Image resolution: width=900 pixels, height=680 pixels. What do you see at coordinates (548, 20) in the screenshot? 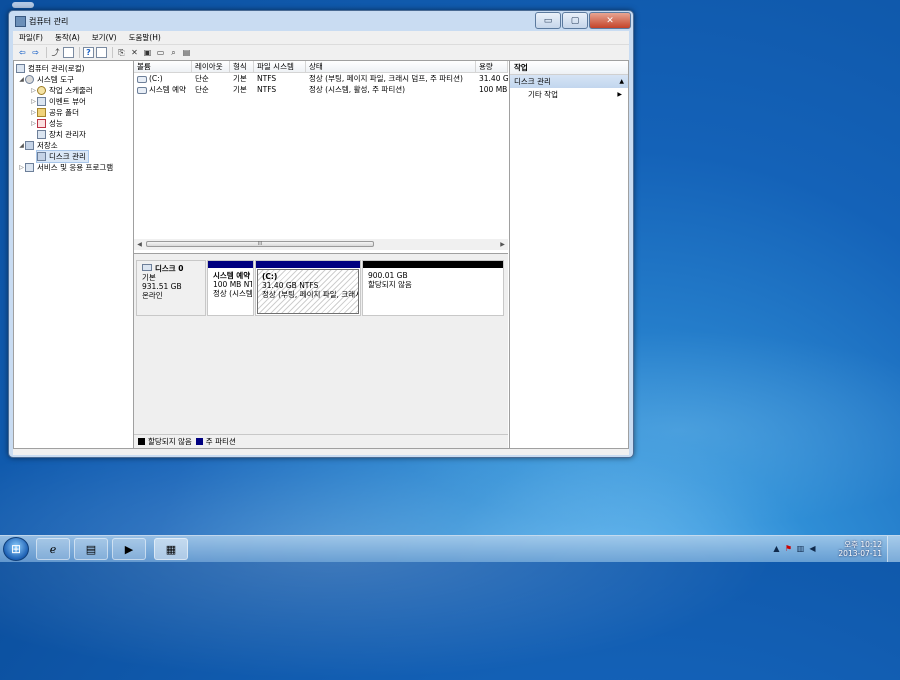
I see `minimize-button: ▭` at bounding box center [548, 20].